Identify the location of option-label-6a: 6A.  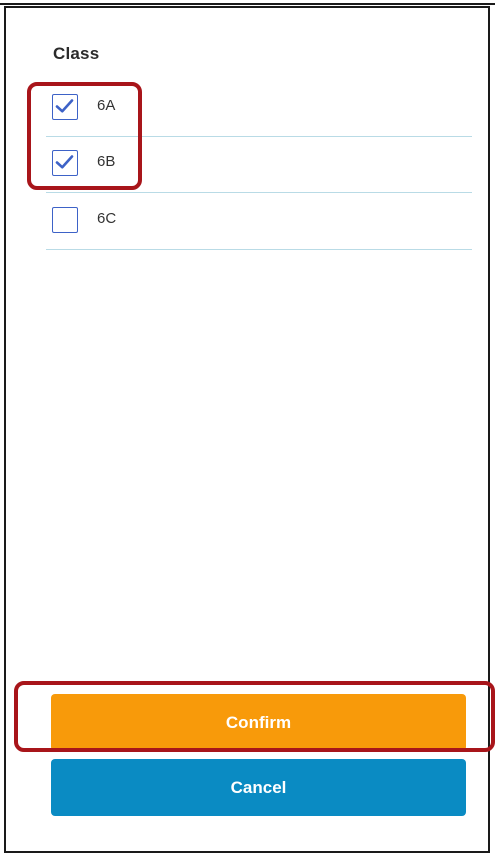
(106, 105).